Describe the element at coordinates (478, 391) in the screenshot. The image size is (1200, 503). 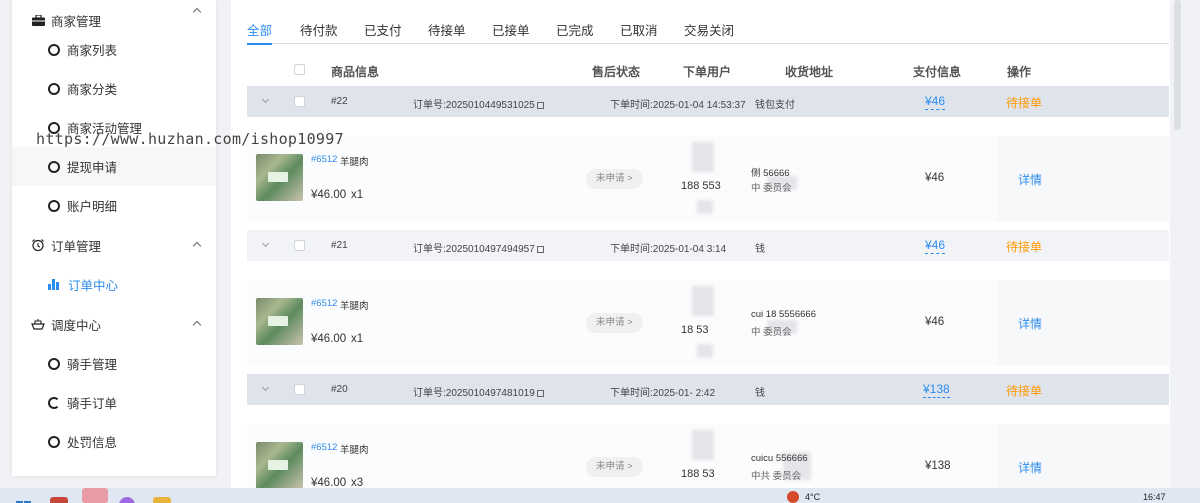
I see `order-number: 订单号:2025010497481019` at that location.